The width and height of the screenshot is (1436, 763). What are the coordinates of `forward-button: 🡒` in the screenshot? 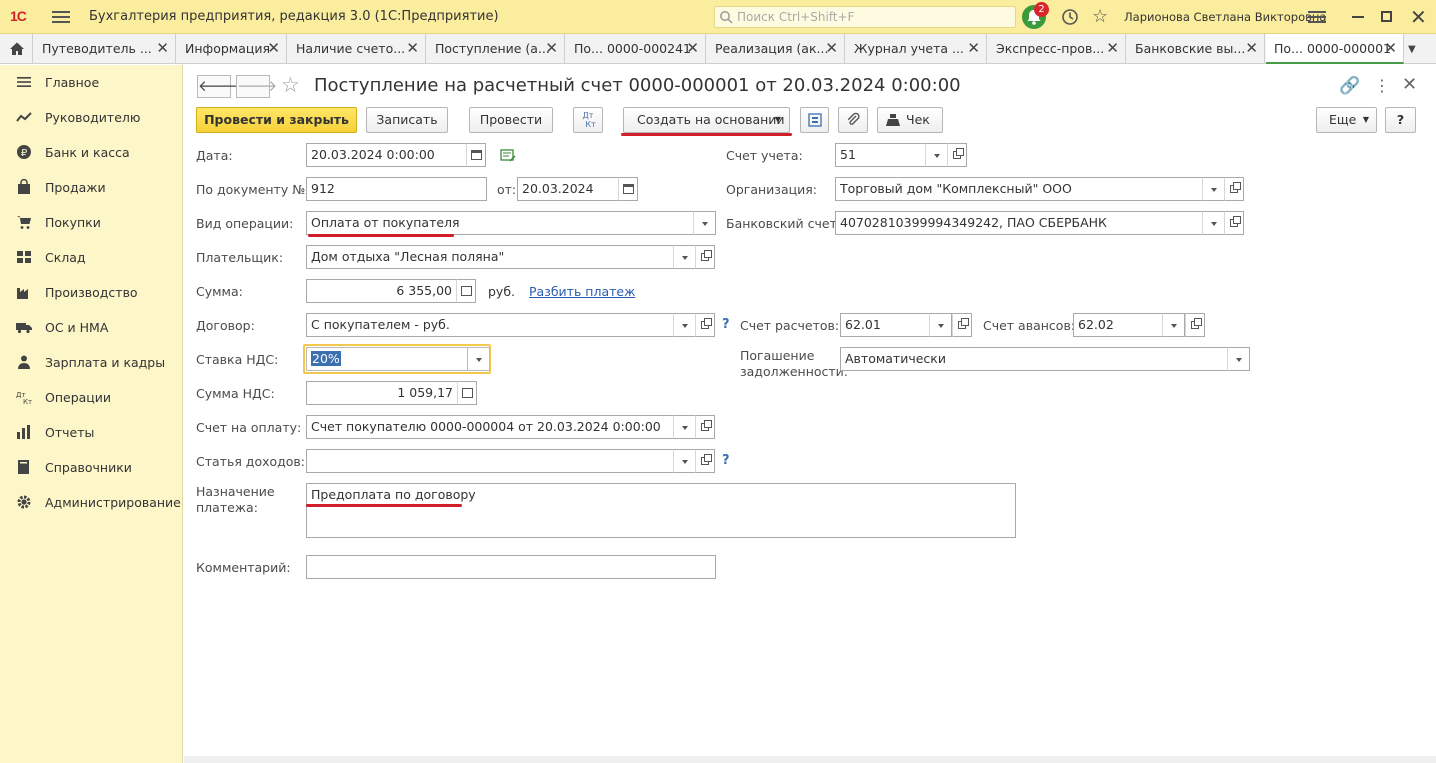 It's located at (256, 86).